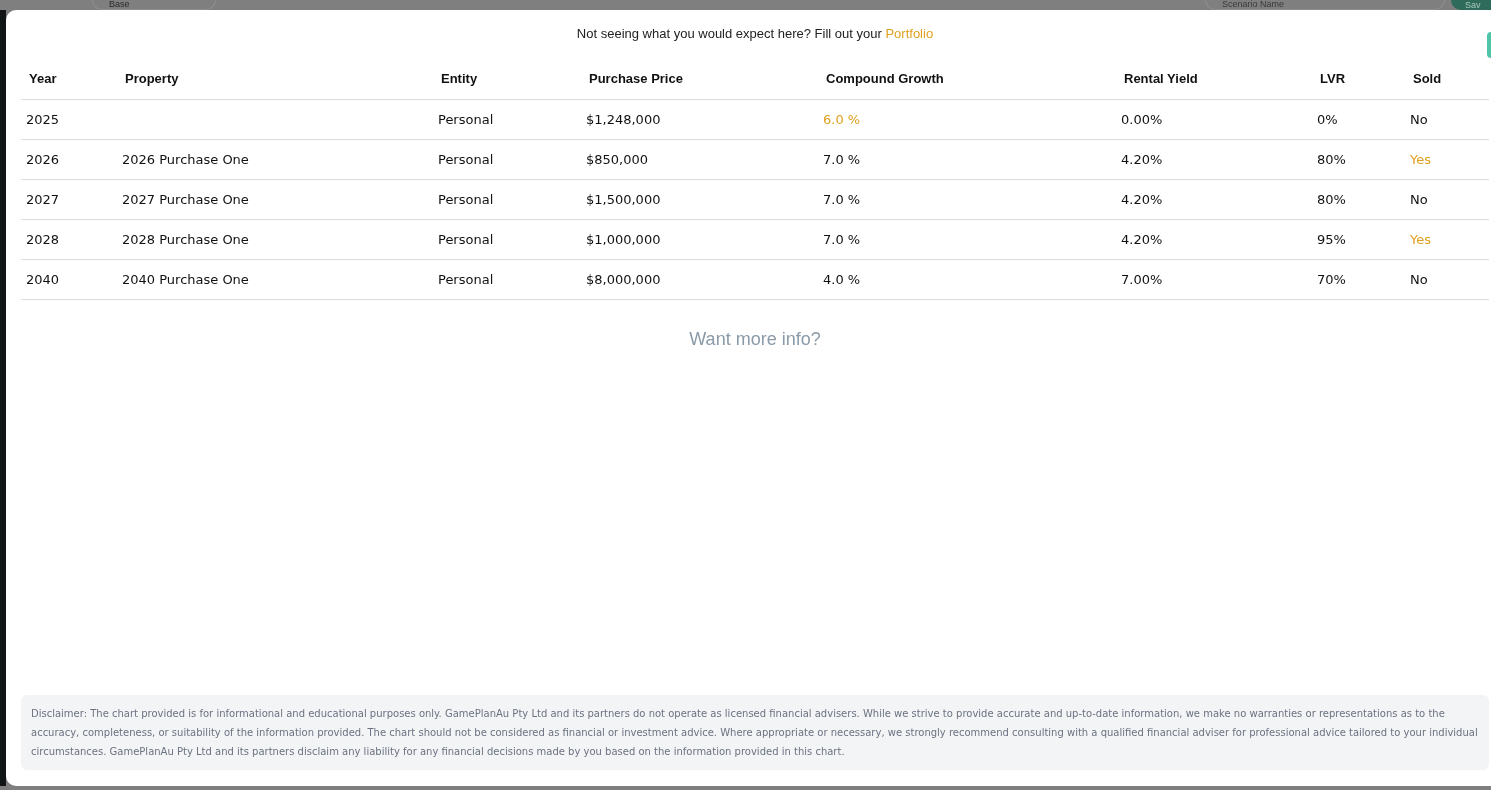  I want to click on column-header: Year, so click(43, 78).